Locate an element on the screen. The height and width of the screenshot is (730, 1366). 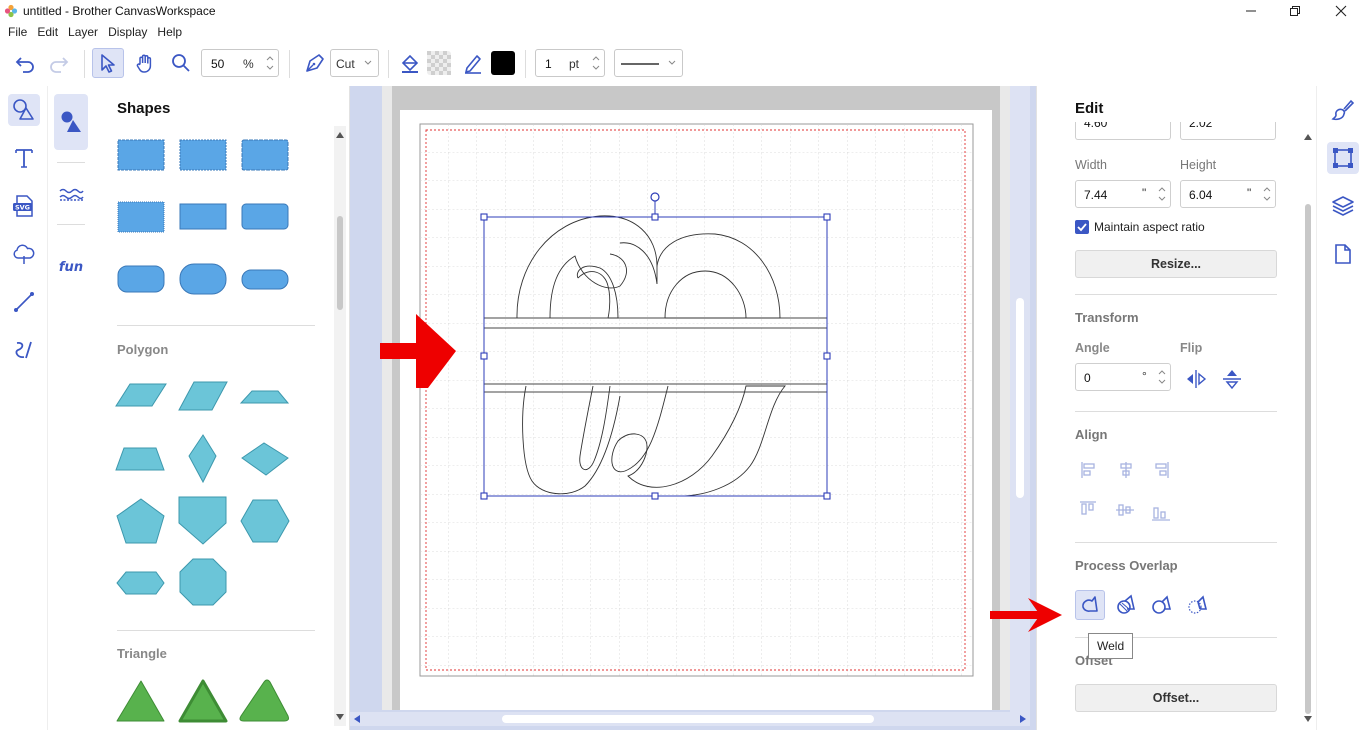
resize-handle-se is located at coordinates (827, 496).